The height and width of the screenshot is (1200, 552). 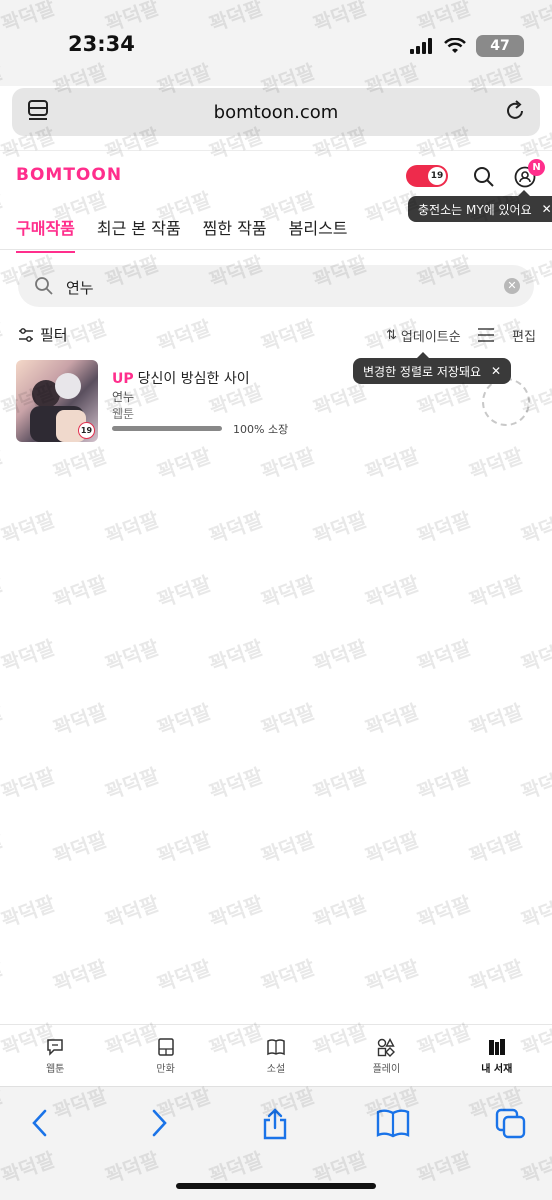 I want to click on tab-favorites: 찜한 작품, so click(x=235, y=234).